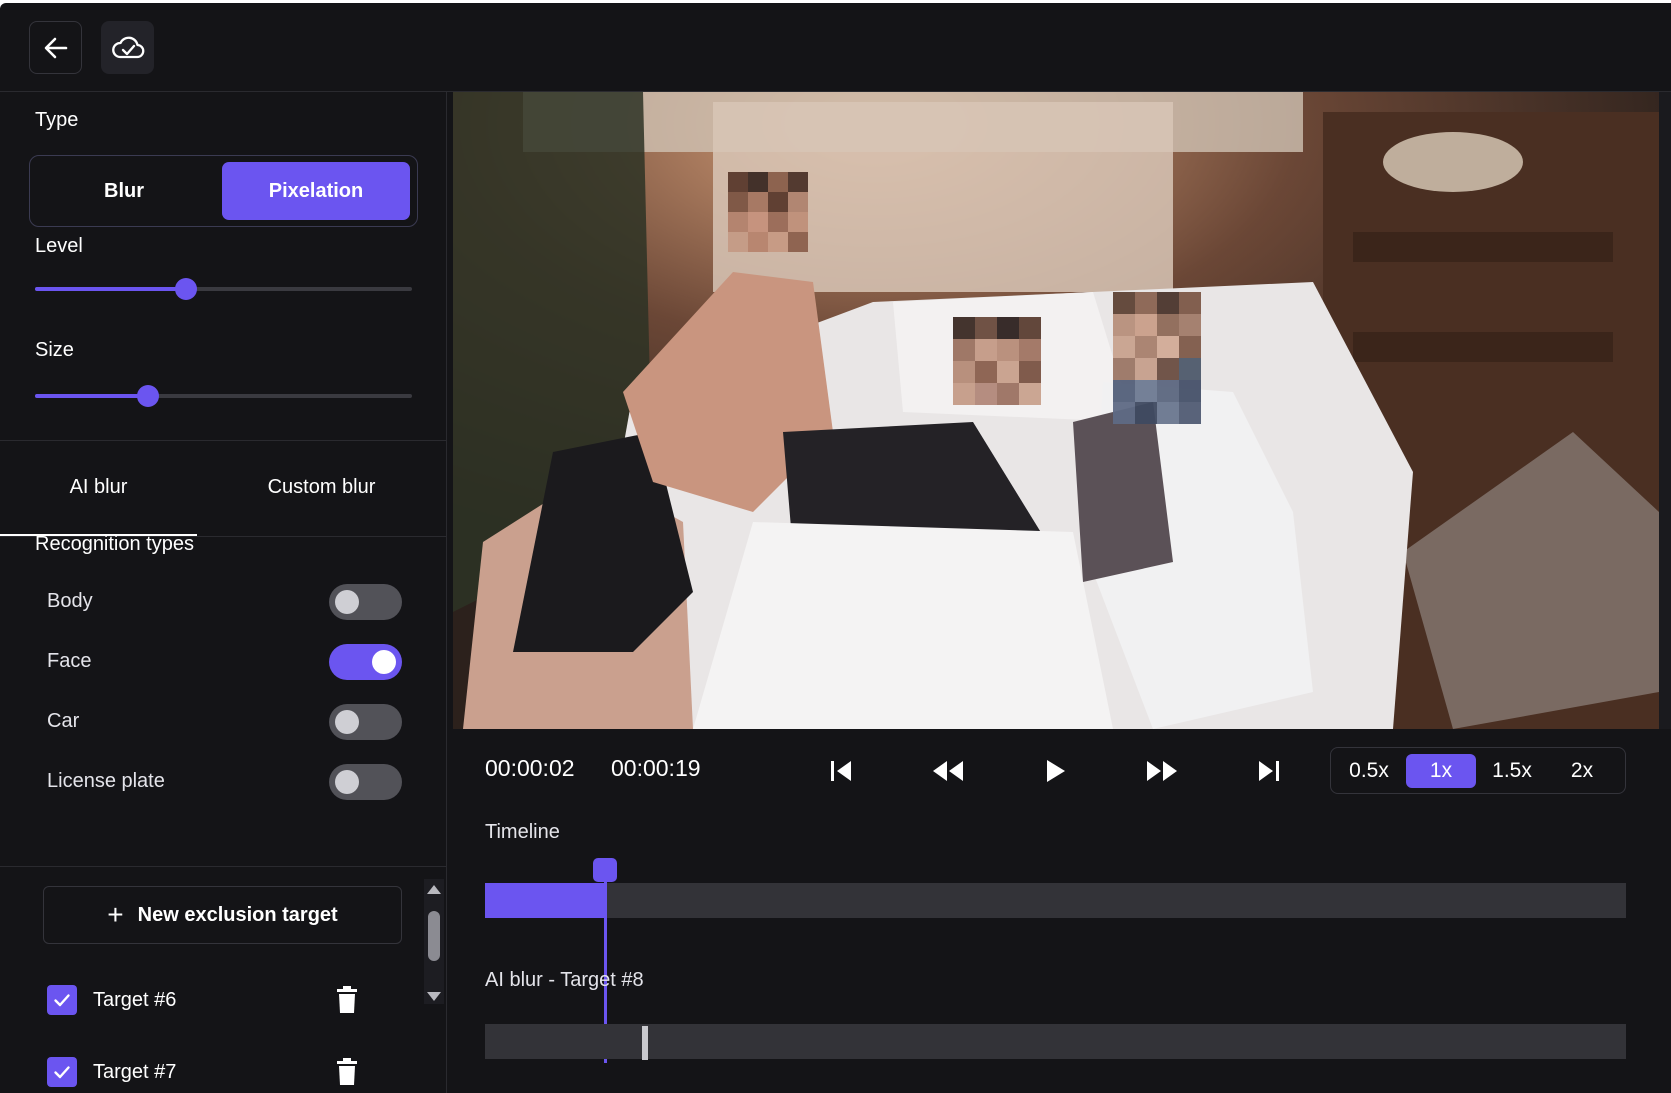 The width and height of the screenshot is (1671, 1093). I want to click on target-label: Target #6, so click(135, 1000).